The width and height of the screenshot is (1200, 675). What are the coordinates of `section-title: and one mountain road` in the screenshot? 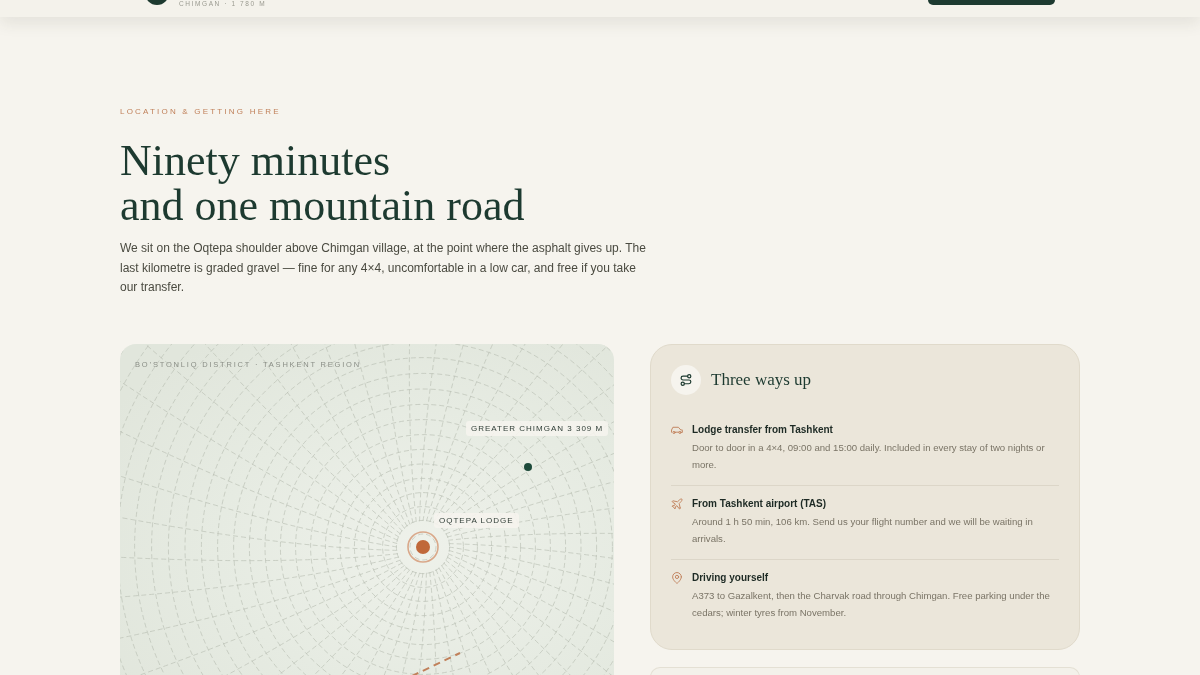 It's located at (322, 205).